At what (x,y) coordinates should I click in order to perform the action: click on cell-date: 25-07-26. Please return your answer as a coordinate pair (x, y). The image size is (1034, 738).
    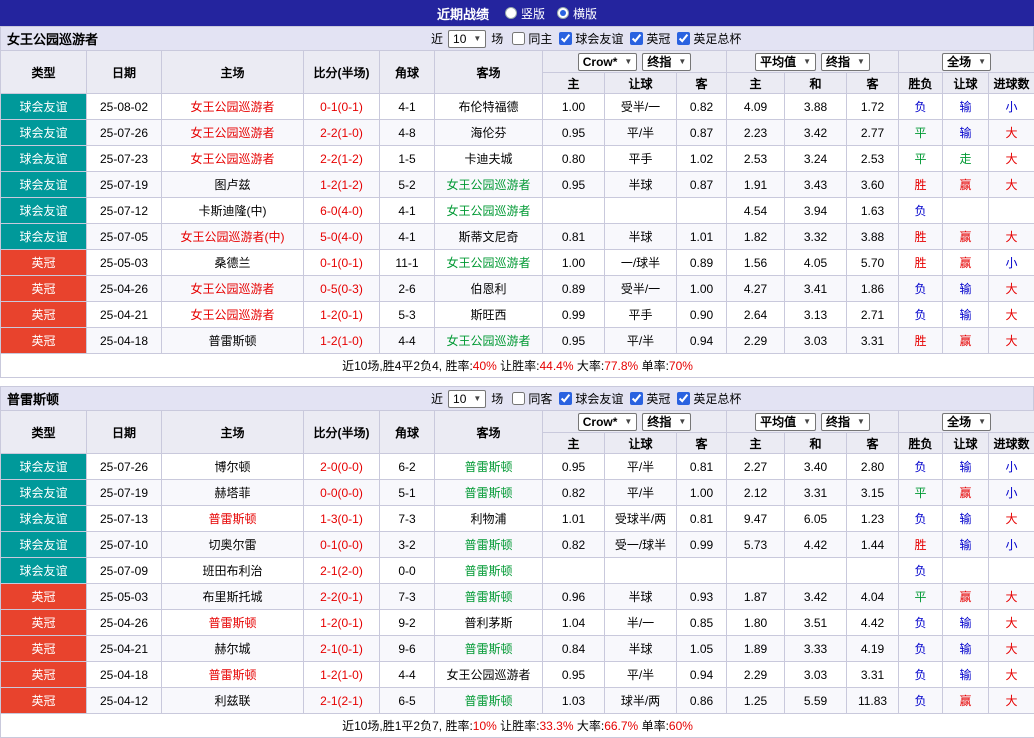
    Looking at the image, I should click on (124, 133).